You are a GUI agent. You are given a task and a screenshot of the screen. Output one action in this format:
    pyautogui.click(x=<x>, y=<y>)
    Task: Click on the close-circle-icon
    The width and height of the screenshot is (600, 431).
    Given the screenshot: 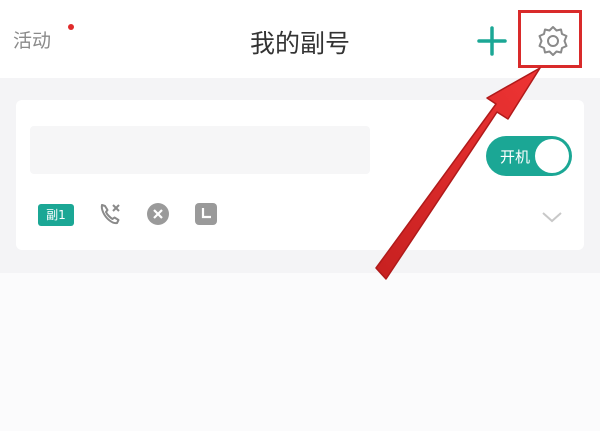 What is the action you would take?
    pyautogui.click(x=158, y=214)
    